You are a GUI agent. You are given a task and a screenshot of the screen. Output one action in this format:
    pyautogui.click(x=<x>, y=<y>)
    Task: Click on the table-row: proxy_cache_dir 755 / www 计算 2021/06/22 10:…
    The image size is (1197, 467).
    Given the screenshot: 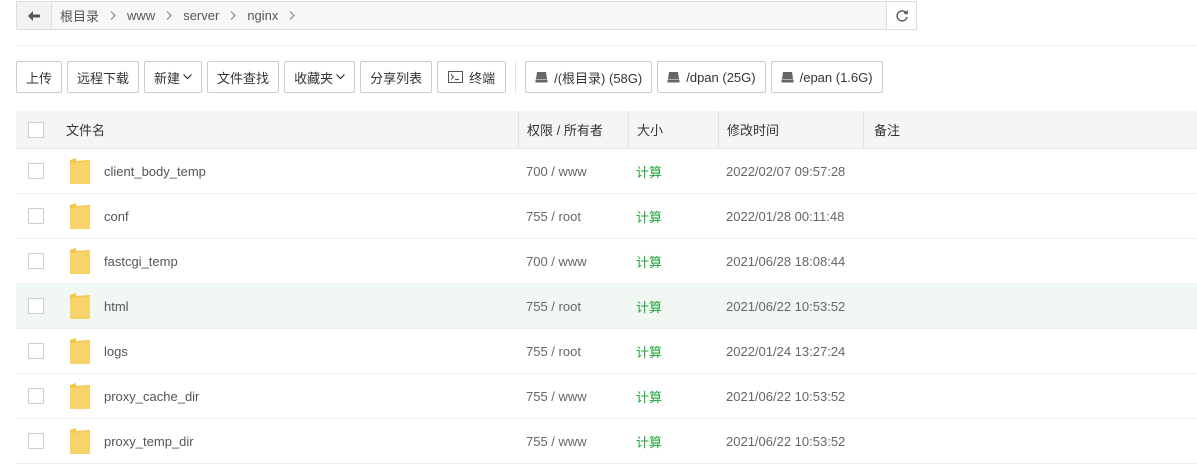 What is the action you would take?
    pyautogui.click(x=606, y=396)
    